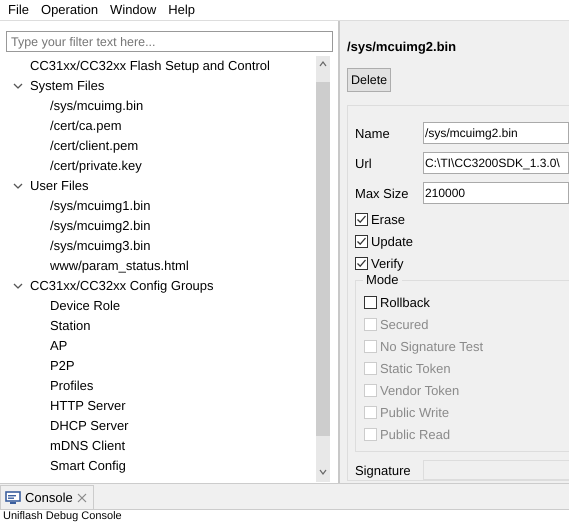 This screenshot has height=522, width=569. What do you see at coordinates (100, 226) in the screenshot?
I see `tree-item: /sys/mcuimg2.bin` at bounding box center [100, 226].